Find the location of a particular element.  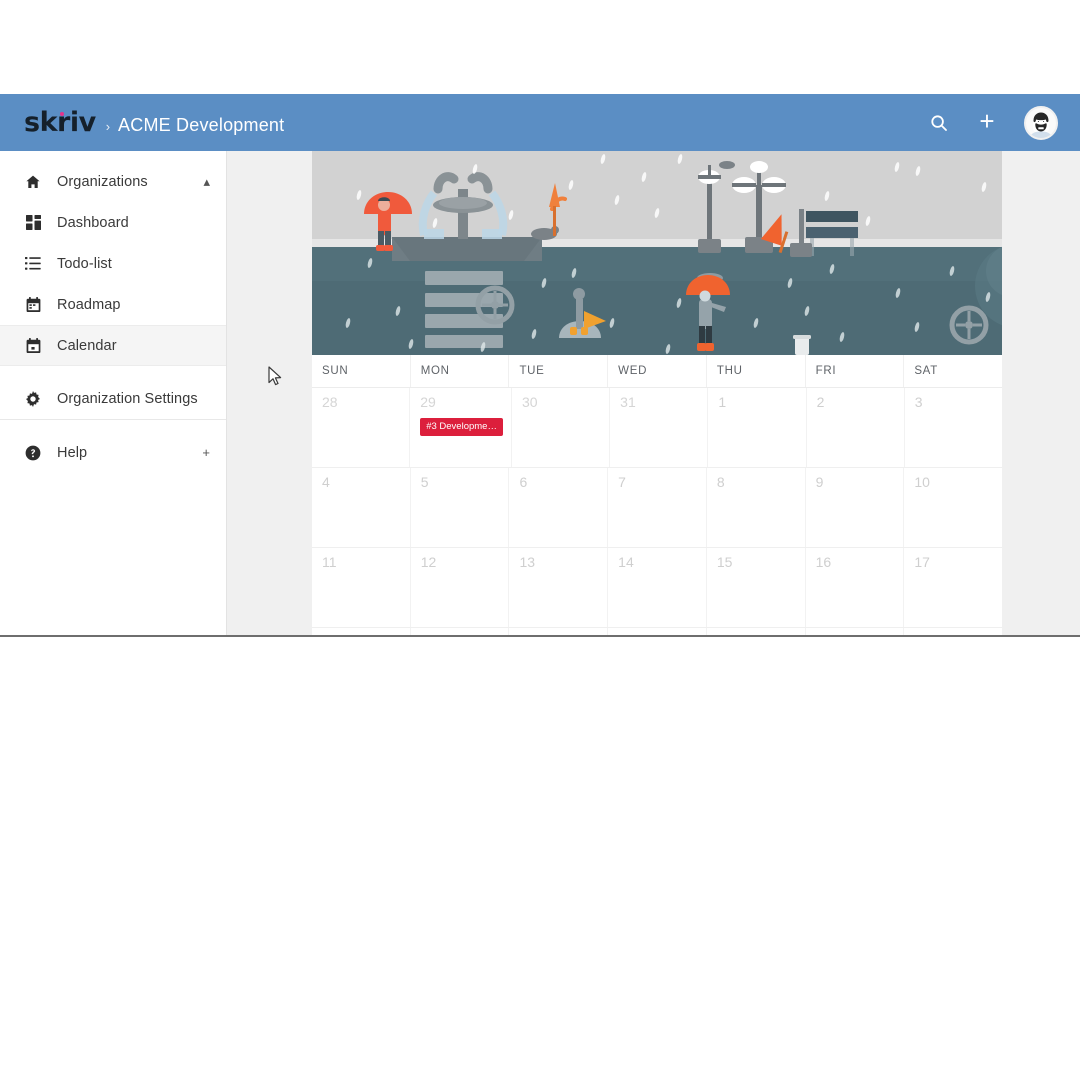

calendar-day-cell: 31 is located at coordinates (659, 427).